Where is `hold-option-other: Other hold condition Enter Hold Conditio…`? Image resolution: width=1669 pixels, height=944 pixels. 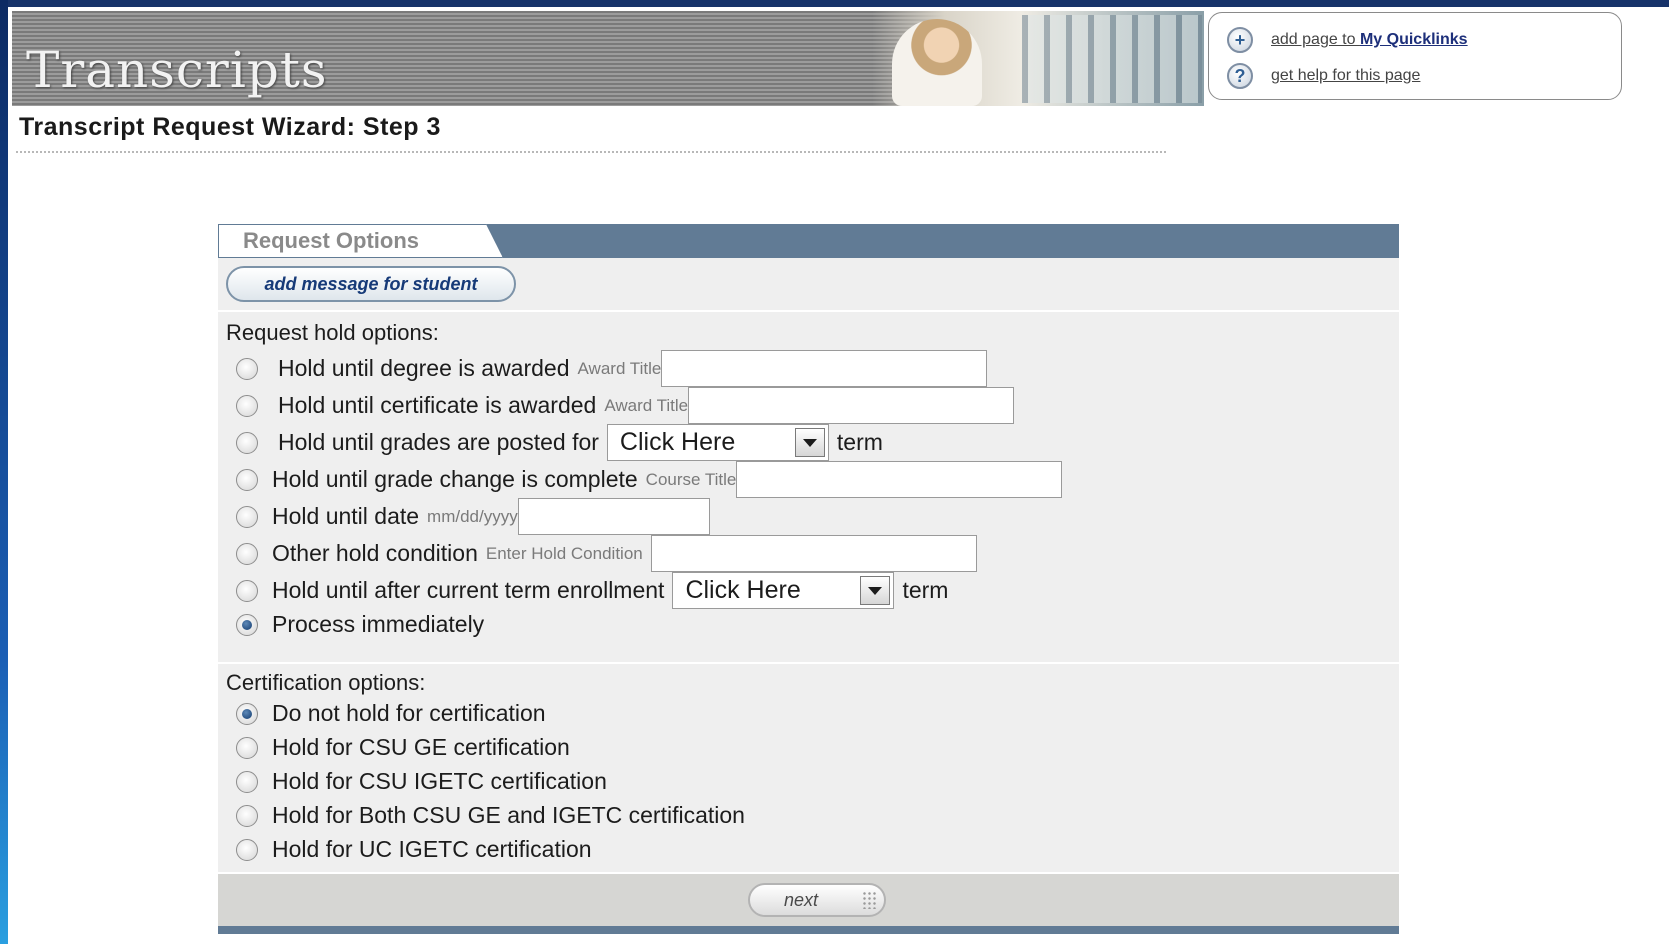 hold-option-other: Other hold condition Enter Hold Conditio… is located at coordinates (606, 553).